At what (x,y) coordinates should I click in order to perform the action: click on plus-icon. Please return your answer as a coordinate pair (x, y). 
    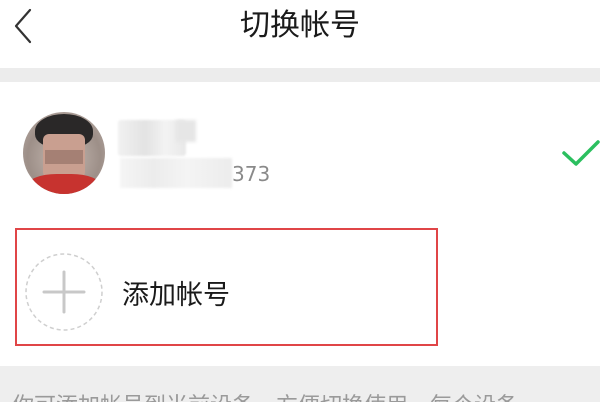
    Looking at the image, I should click on (64, 292).